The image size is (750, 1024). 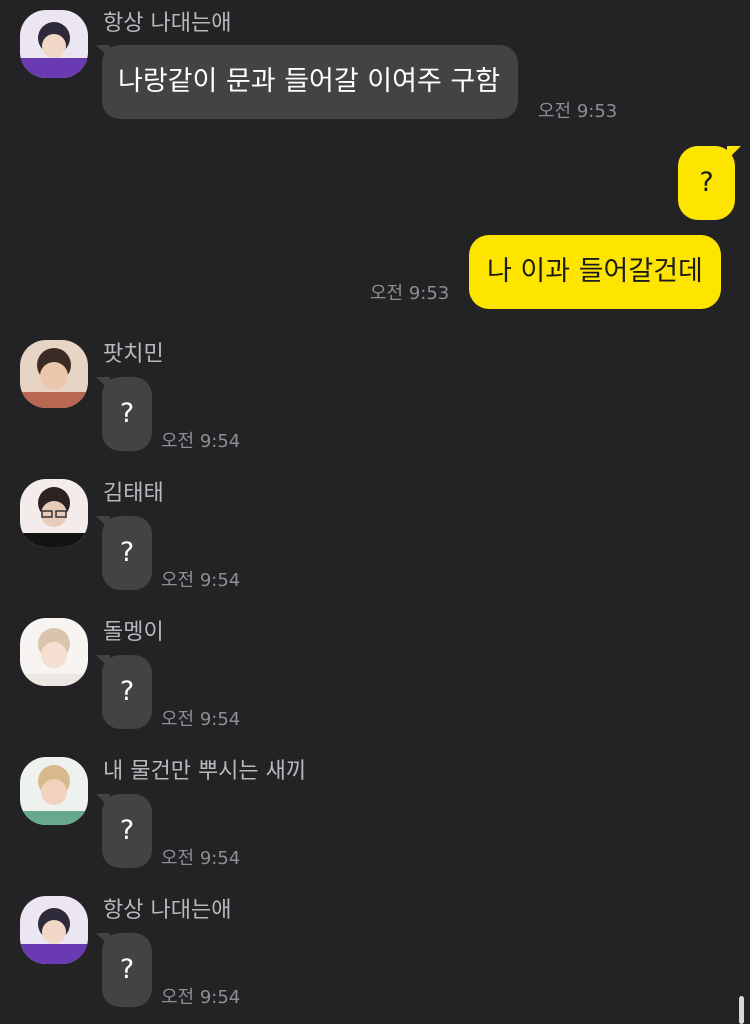 I want to click on message-text: 나 이과 들어갈건데, so click(x=595, y=271).